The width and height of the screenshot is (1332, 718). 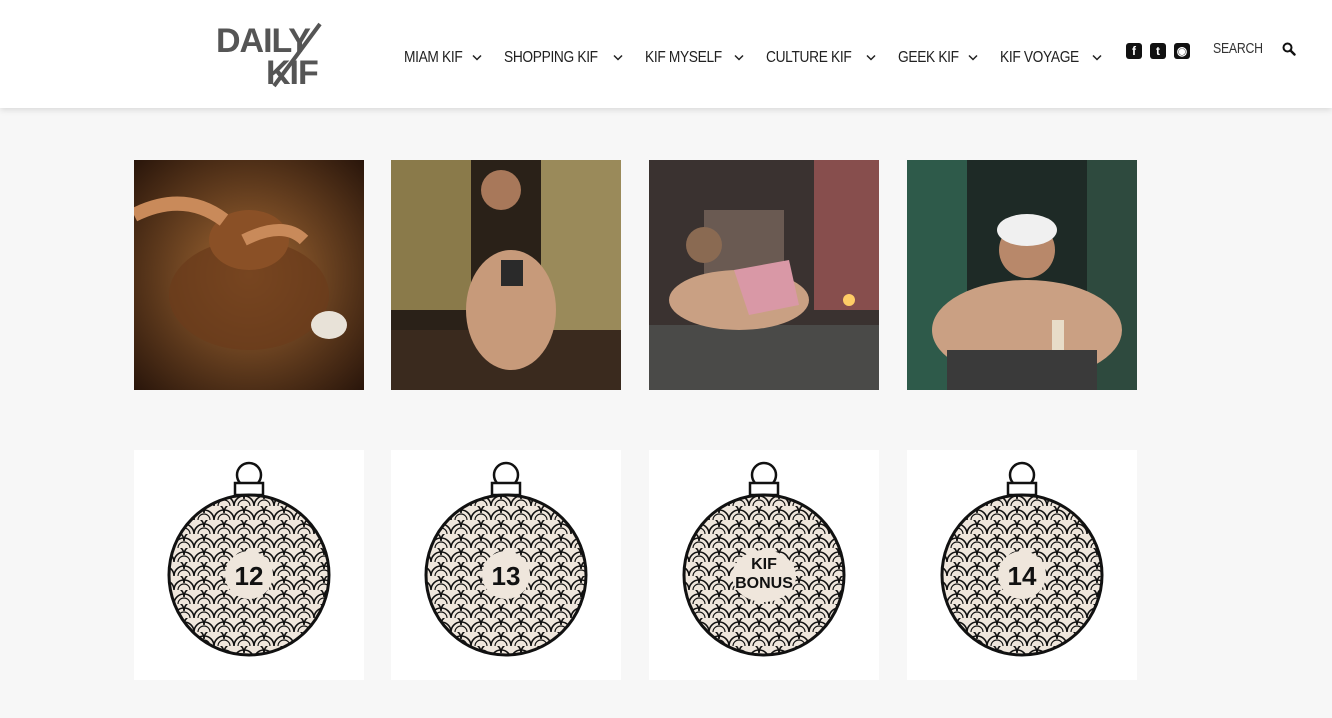 What do you see at coordinates (1022, 559) in the screenshot?
I see `ornament-image: 14` at bounding box center [1022, 559].